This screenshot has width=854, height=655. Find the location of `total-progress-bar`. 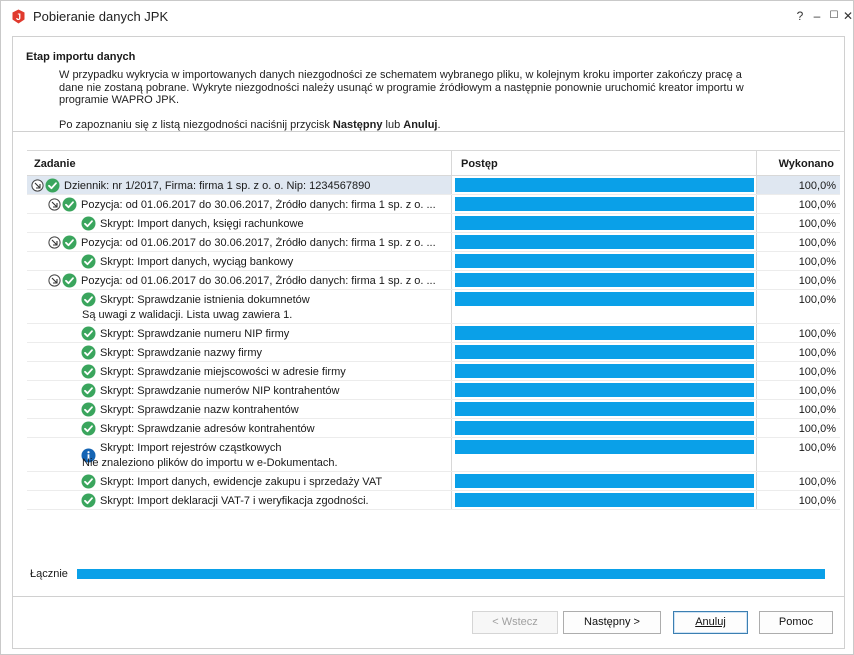

total-progress-bar is located at coordinates (451, 574).